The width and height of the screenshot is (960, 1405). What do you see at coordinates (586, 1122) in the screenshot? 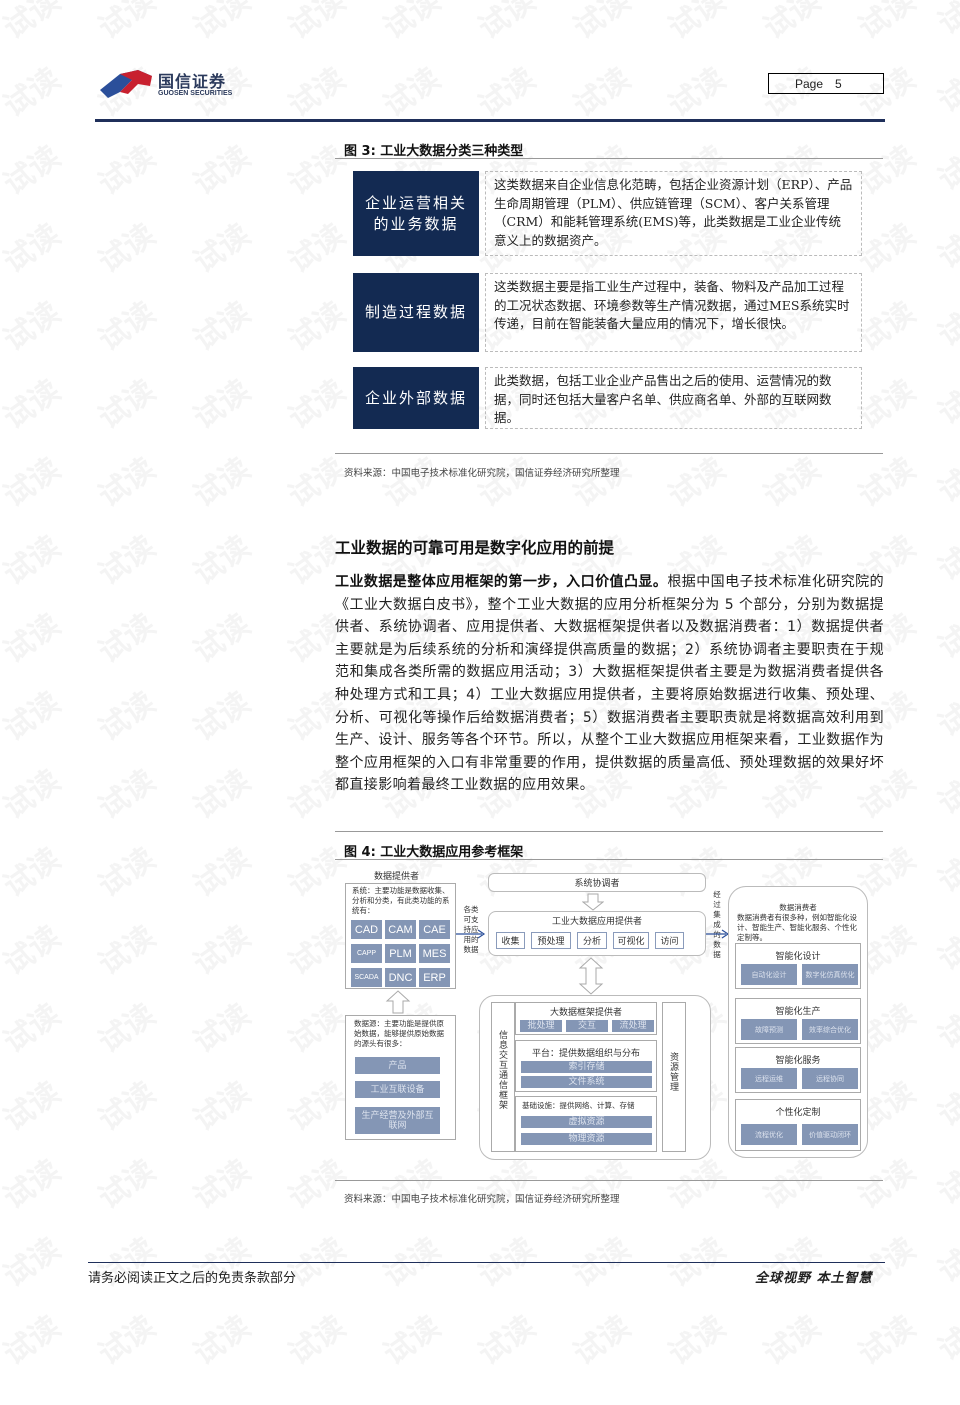
I see `infra-chip: 虚拟资源` at bounding box center [586, 1122].